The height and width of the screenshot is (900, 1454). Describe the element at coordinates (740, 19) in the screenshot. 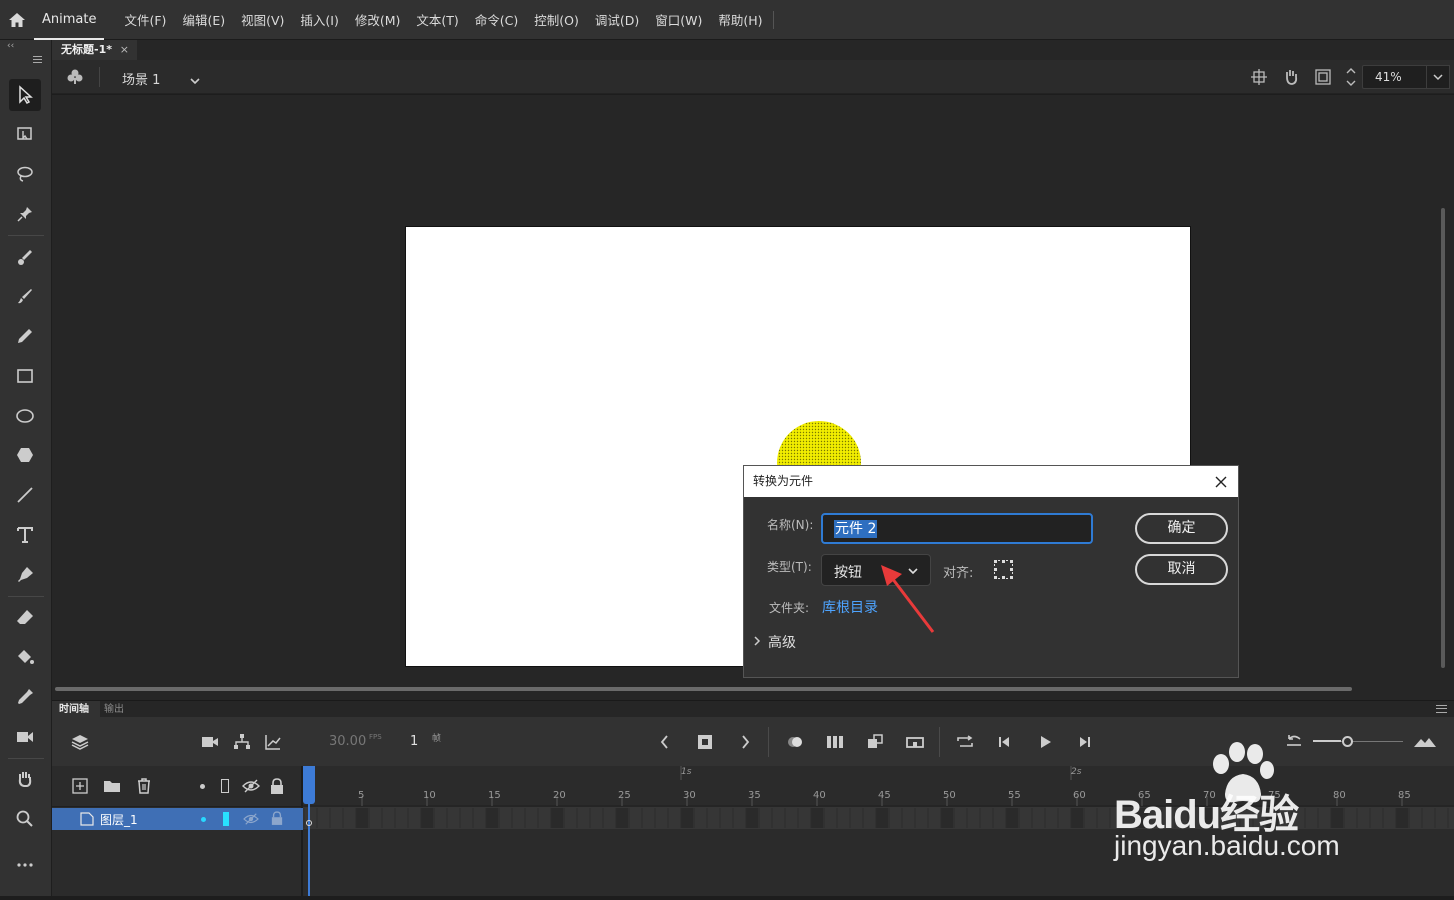

I see `menu-help: 帮助(H)` at that location.